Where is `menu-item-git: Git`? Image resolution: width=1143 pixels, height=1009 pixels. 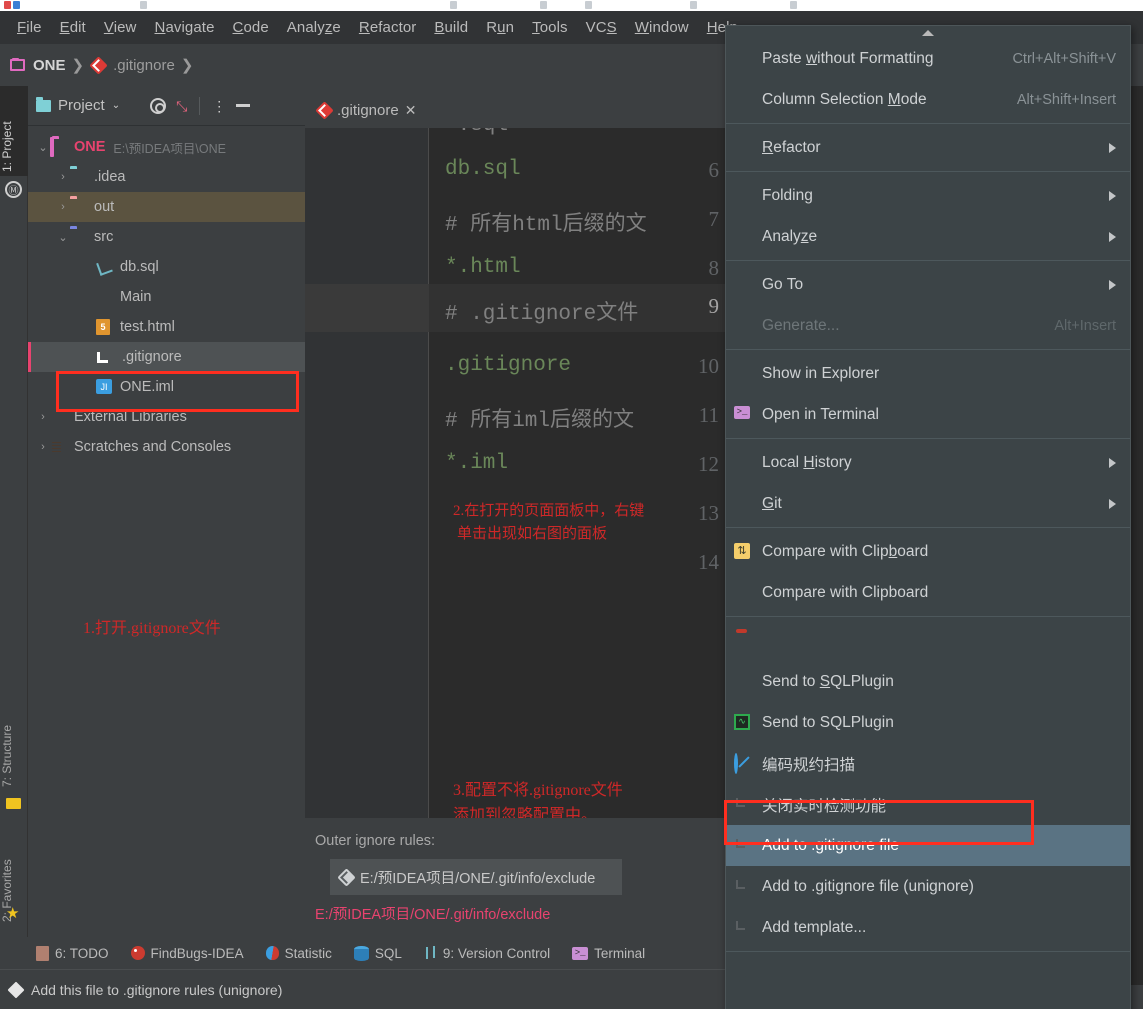 menu-item-git: Git is located at coordinates (928, 503).